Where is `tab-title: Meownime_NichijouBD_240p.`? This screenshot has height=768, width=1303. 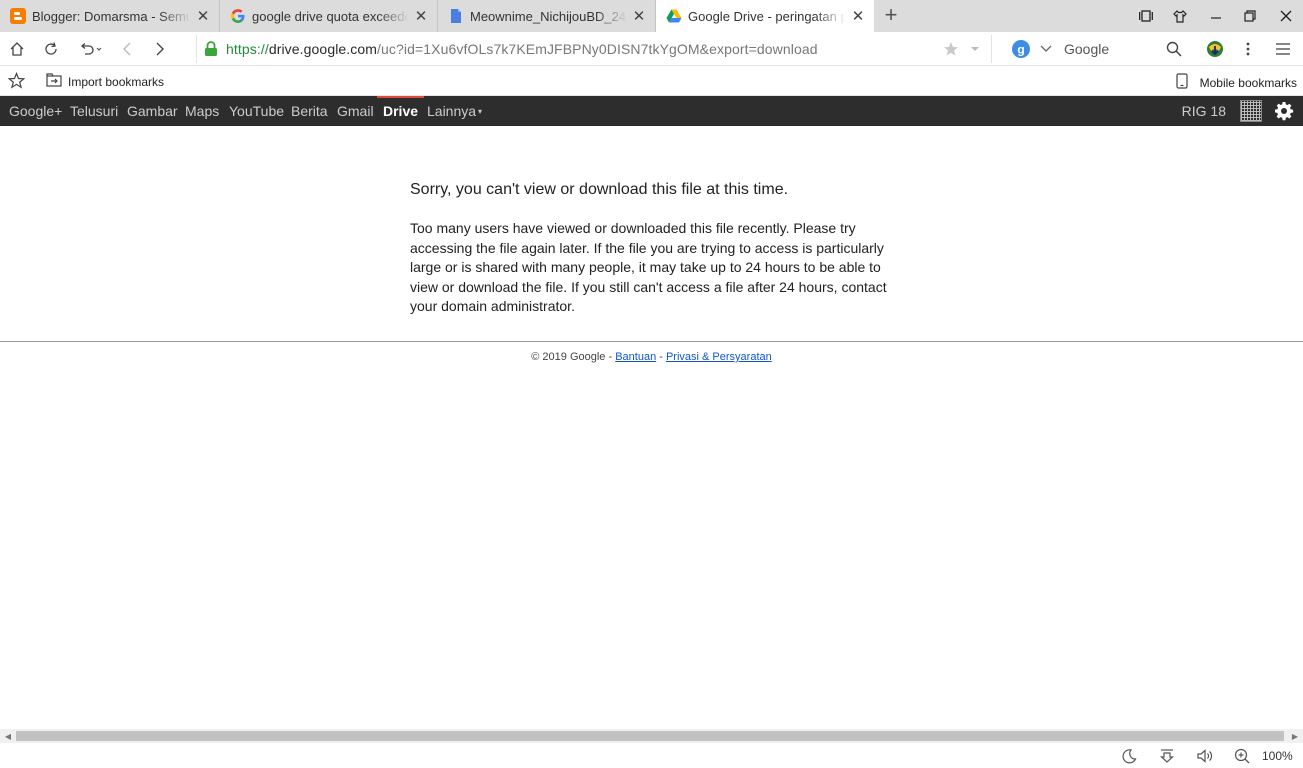 tab-title: Meownime_NichijouBD_240p. is located at coordinates (548, 16).